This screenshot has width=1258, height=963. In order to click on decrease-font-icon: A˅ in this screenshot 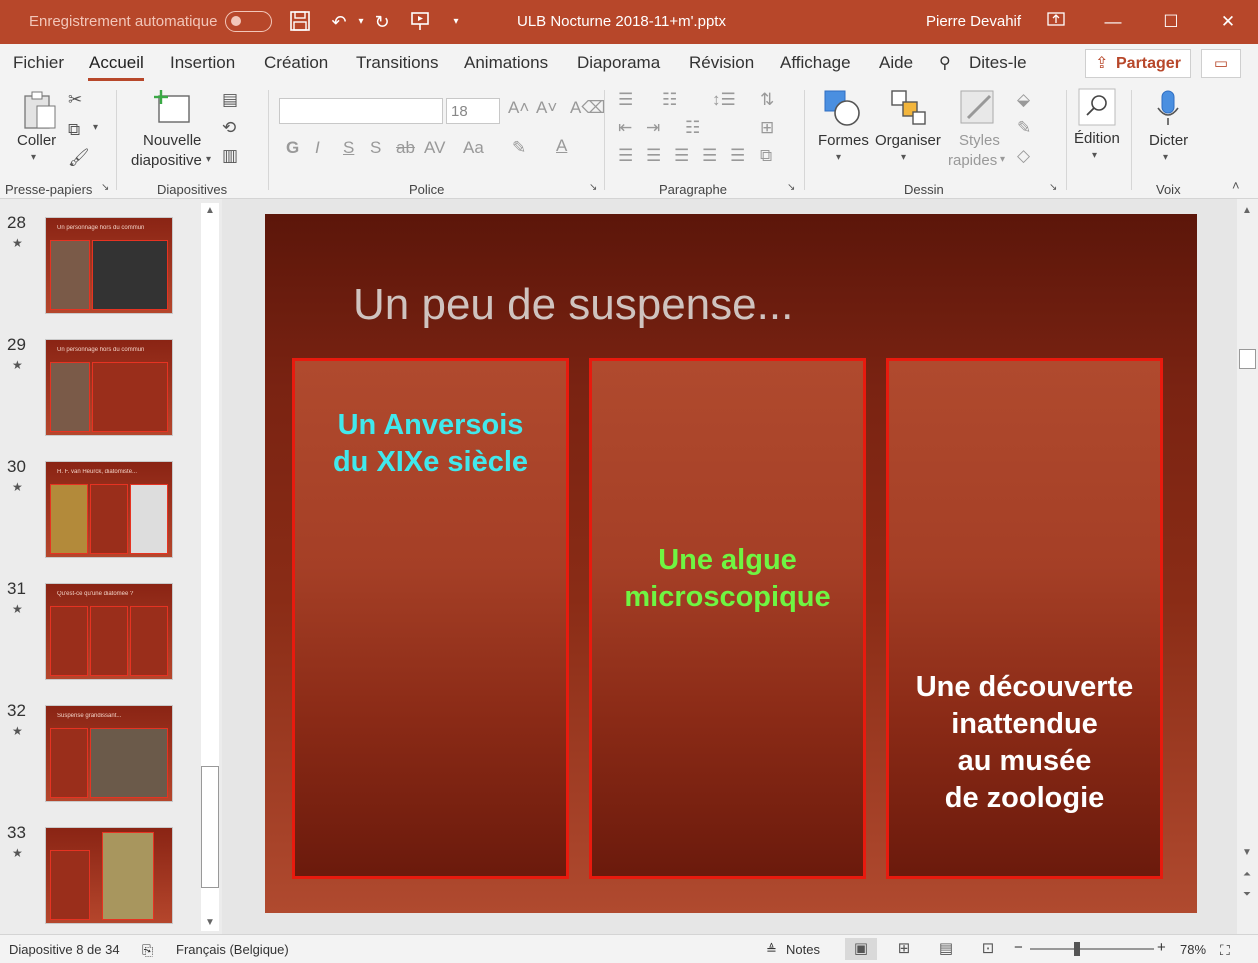, I will do `click(546, 108)`.